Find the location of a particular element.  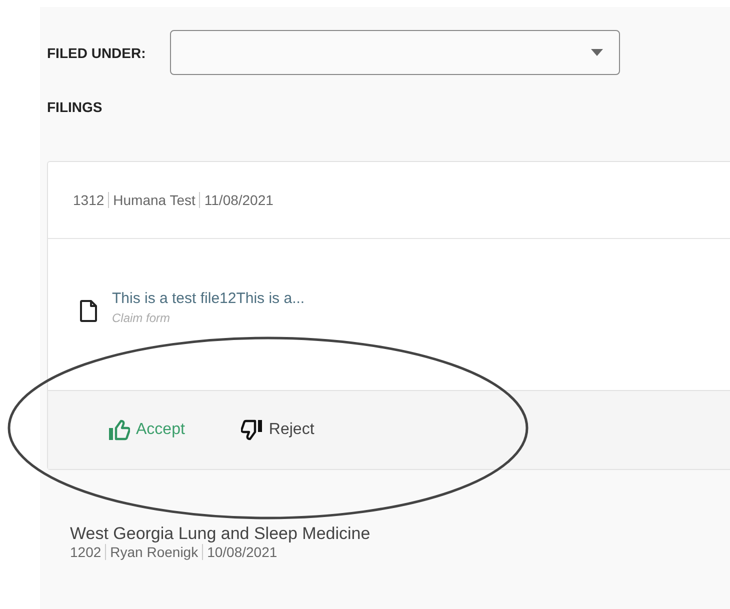

meta-text: Humana Test is located at coordinates (152, 200).